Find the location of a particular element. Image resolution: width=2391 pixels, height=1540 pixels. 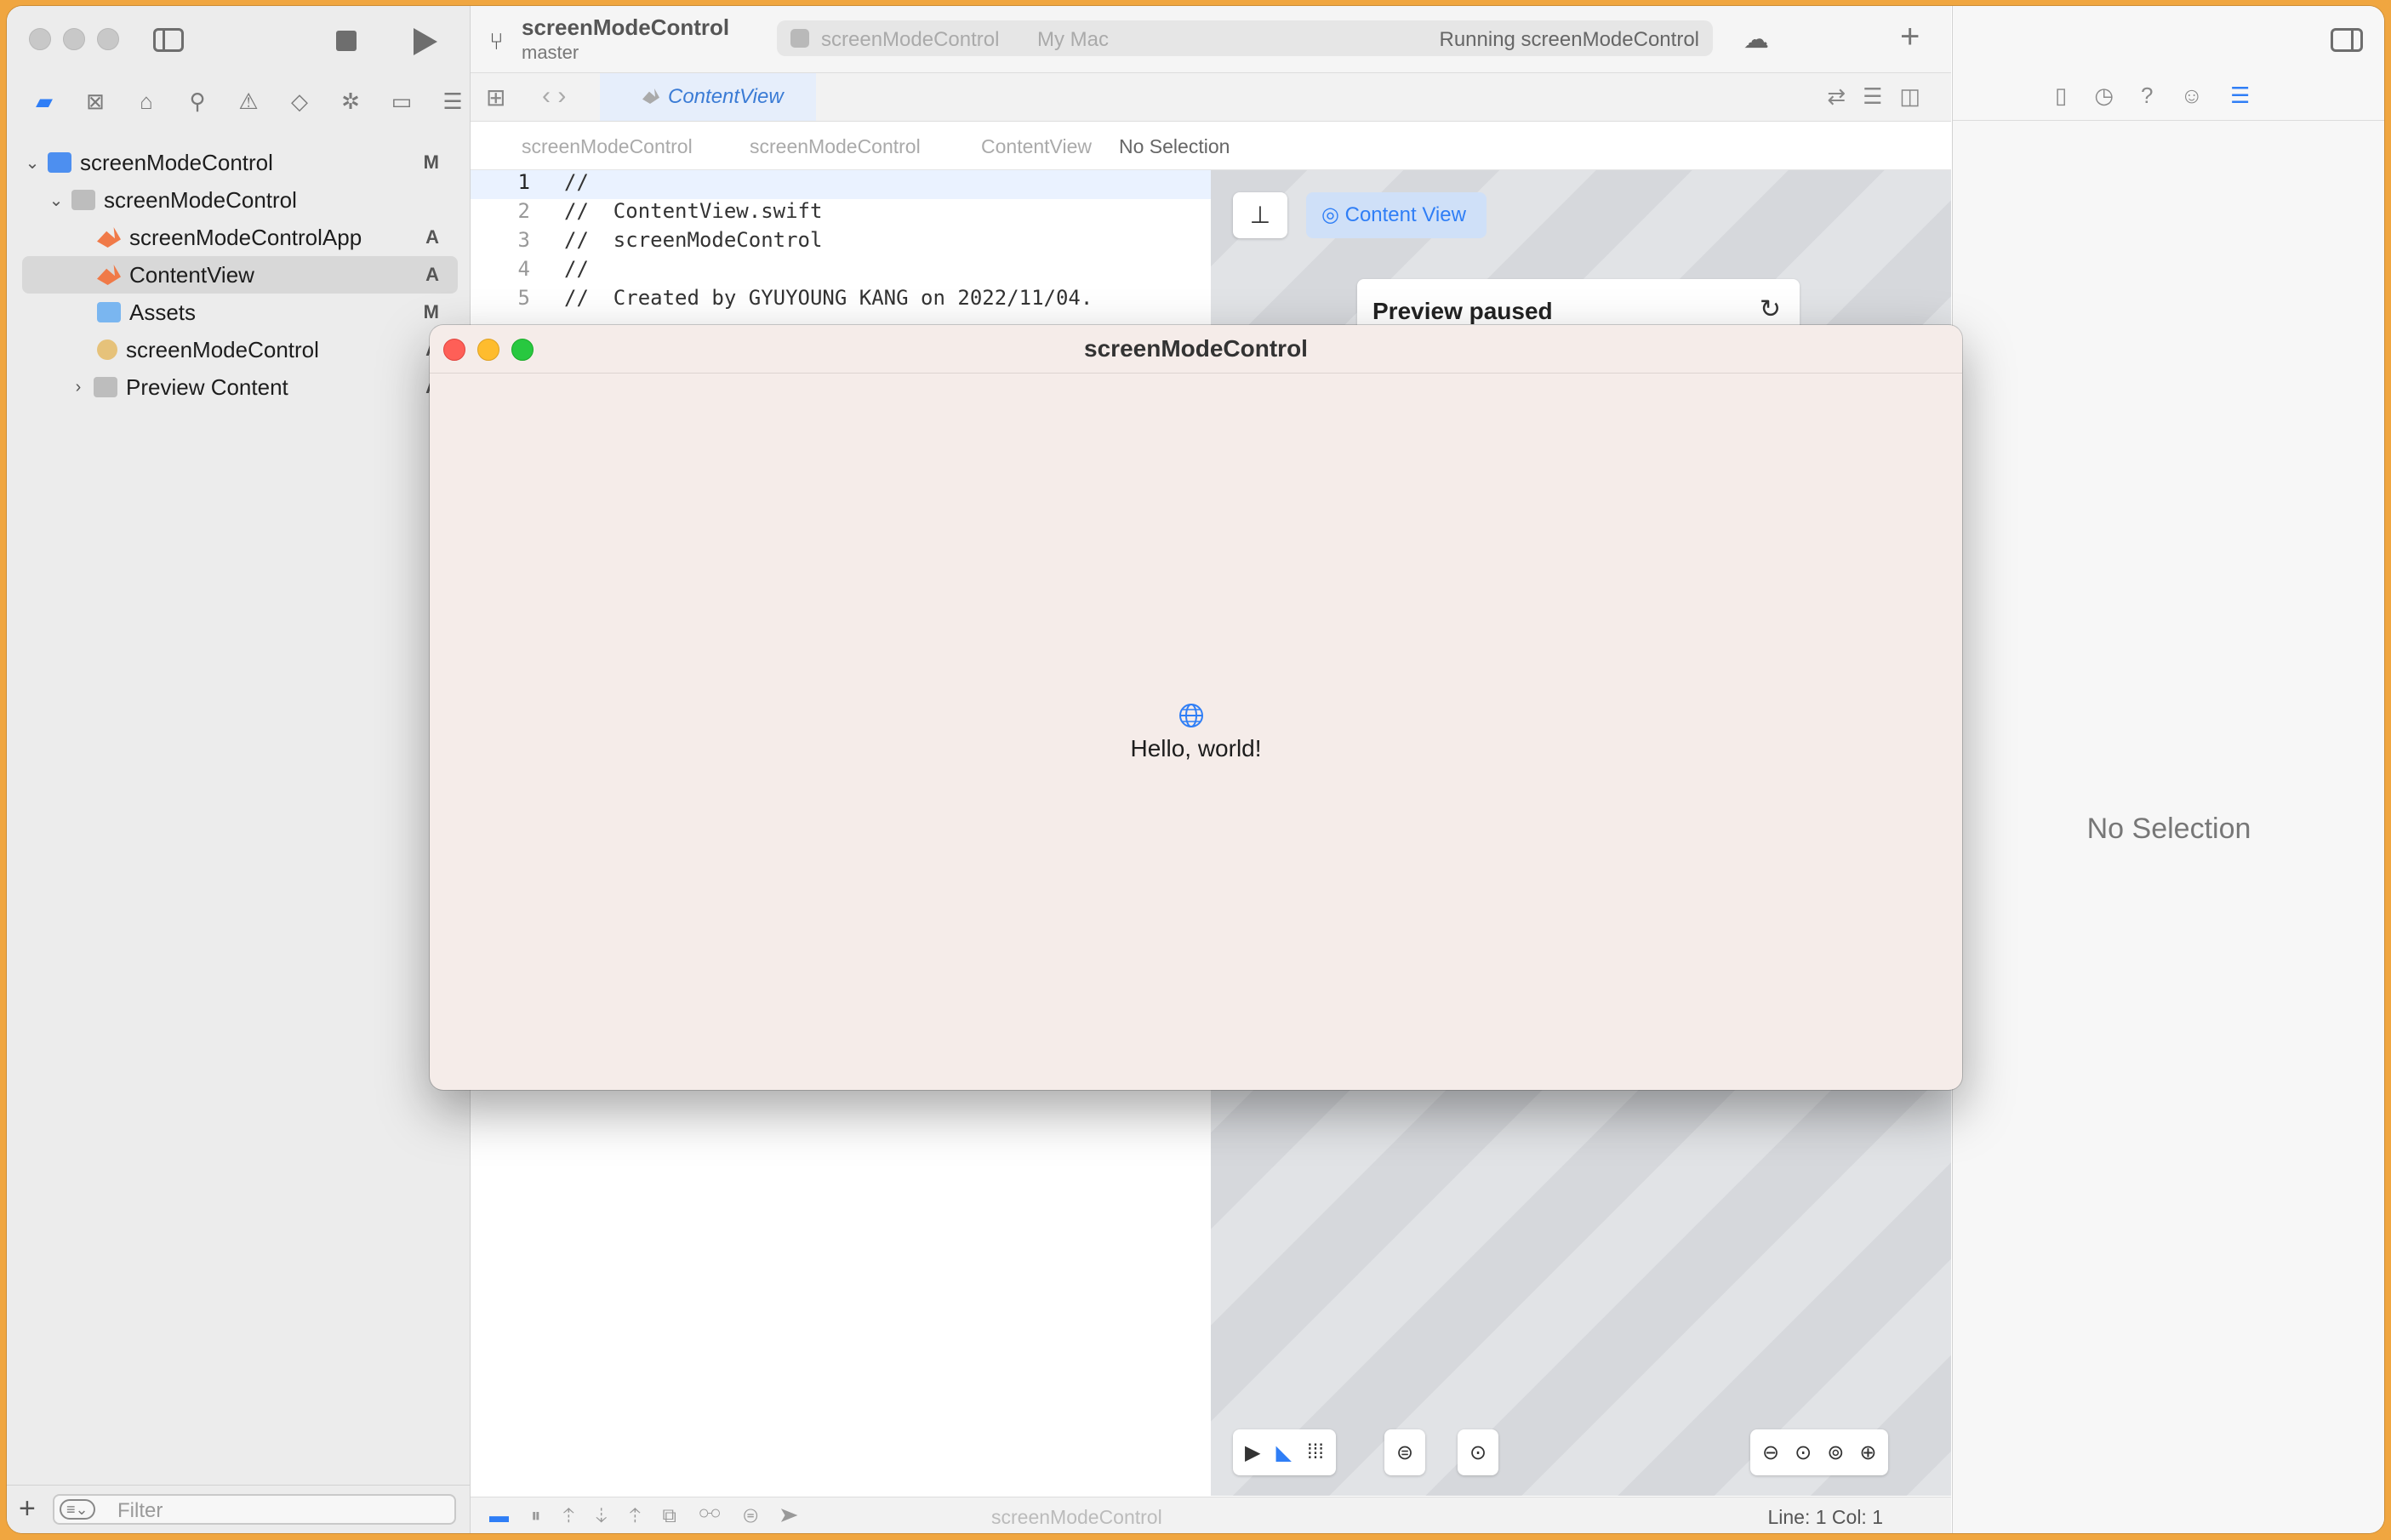

zoom-in-icon: ⊕ is located at coordinates (1868, 1453).